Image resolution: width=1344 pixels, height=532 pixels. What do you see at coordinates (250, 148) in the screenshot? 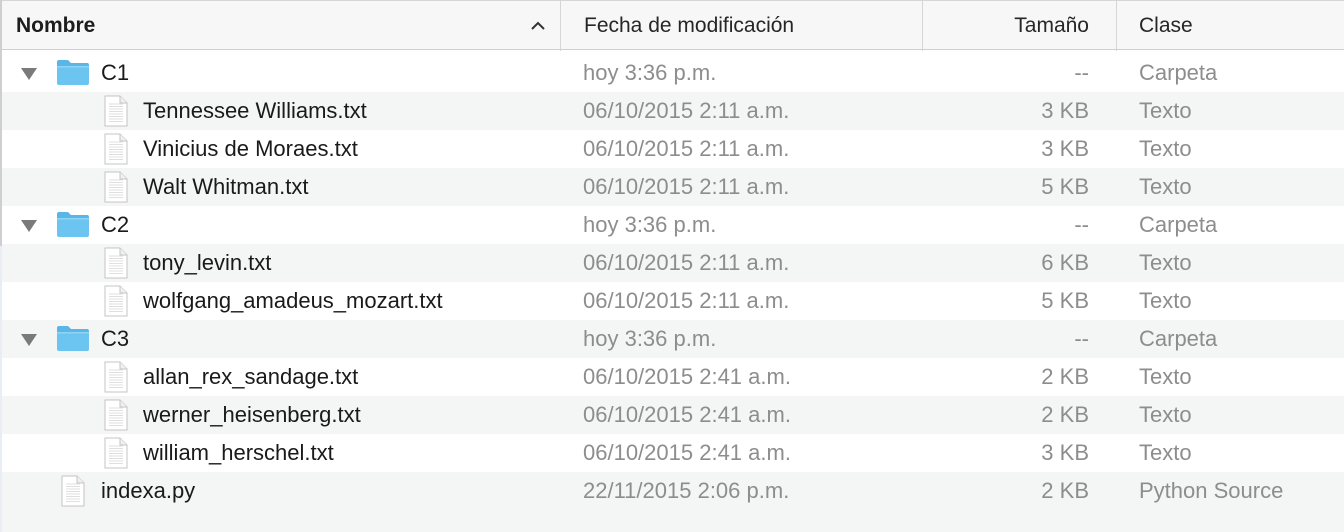
I see `file-name: Vinicius de Moraes.txt` at bounding box center [250, 148].